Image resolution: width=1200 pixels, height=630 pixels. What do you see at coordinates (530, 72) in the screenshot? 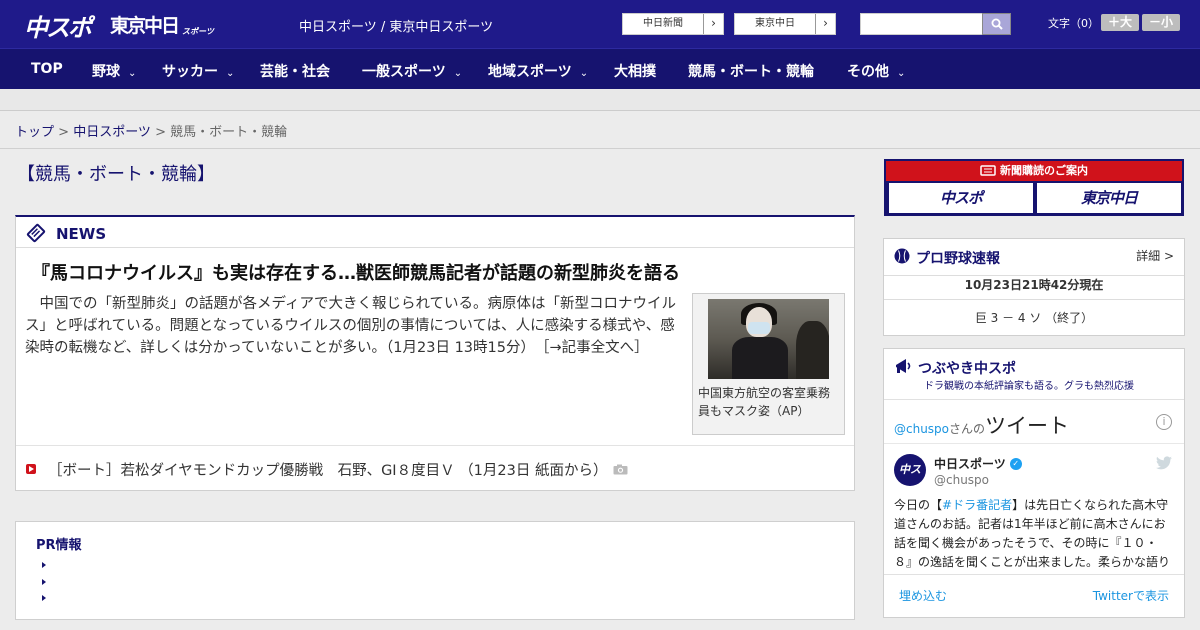
I see `nav-label: 地域スポーツ` at bounding box center [530, 72].